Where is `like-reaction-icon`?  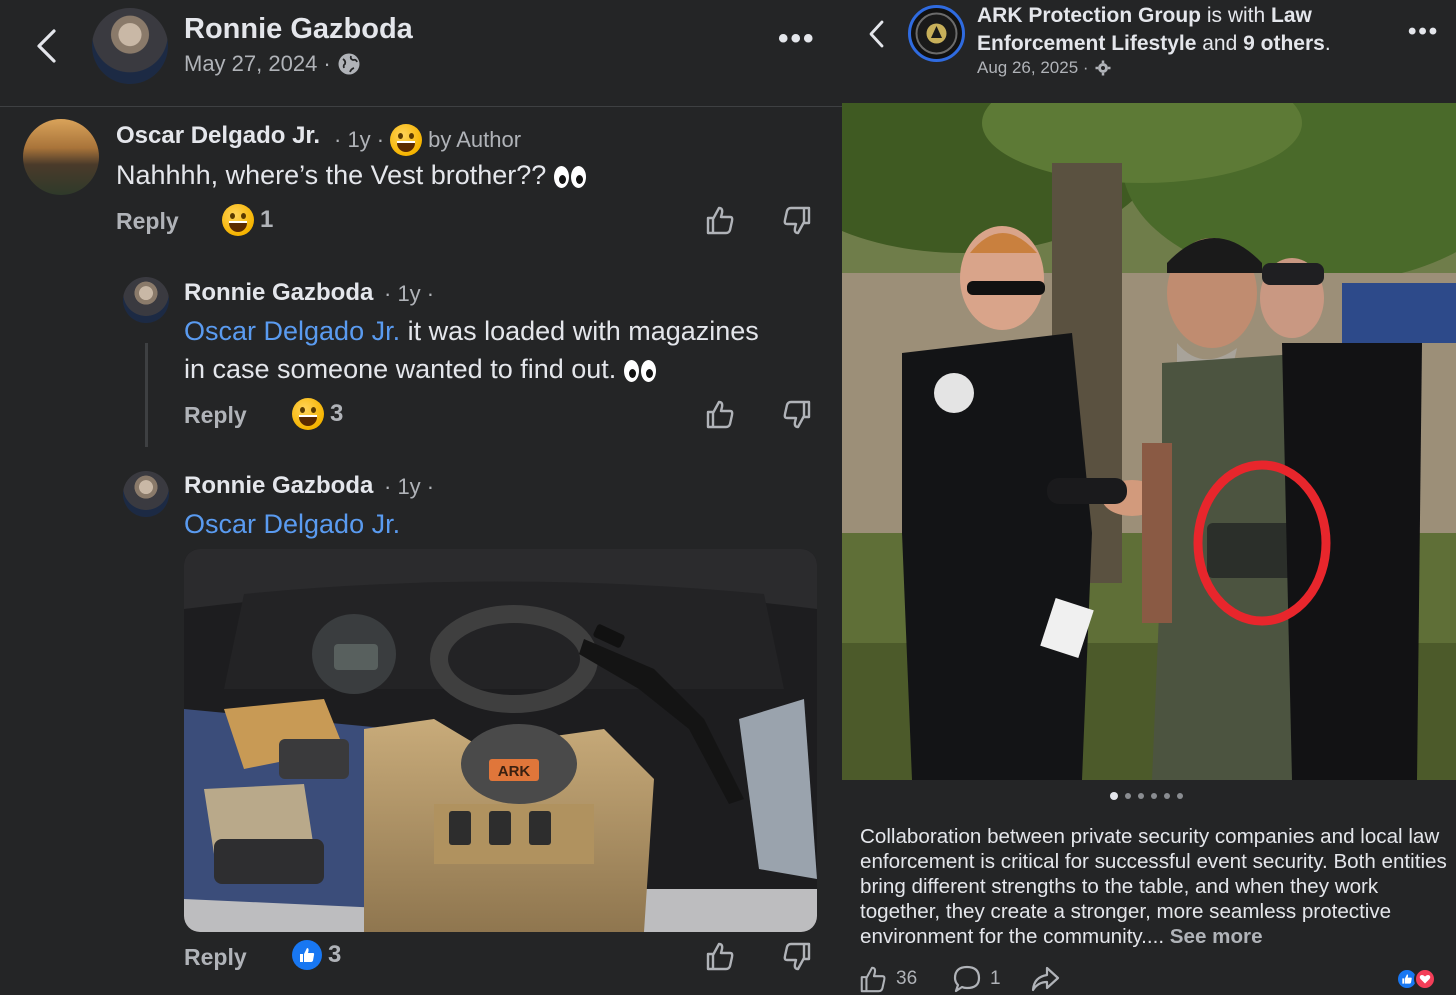
like-reaction-icon is located at coordinates (307, 955).